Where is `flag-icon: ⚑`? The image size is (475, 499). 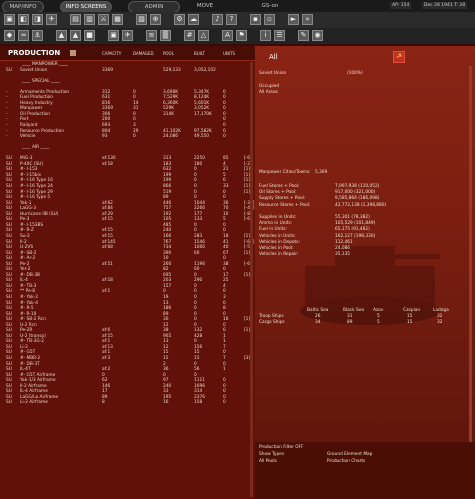
flag-icon: ⚑ is located at coordinates (241, 35).